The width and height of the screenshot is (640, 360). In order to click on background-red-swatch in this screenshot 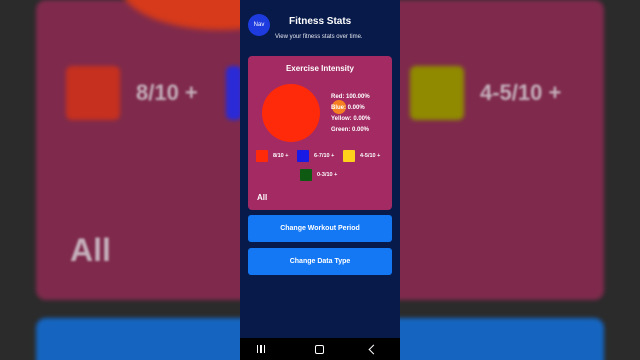, I will do `click(93, 93)`.